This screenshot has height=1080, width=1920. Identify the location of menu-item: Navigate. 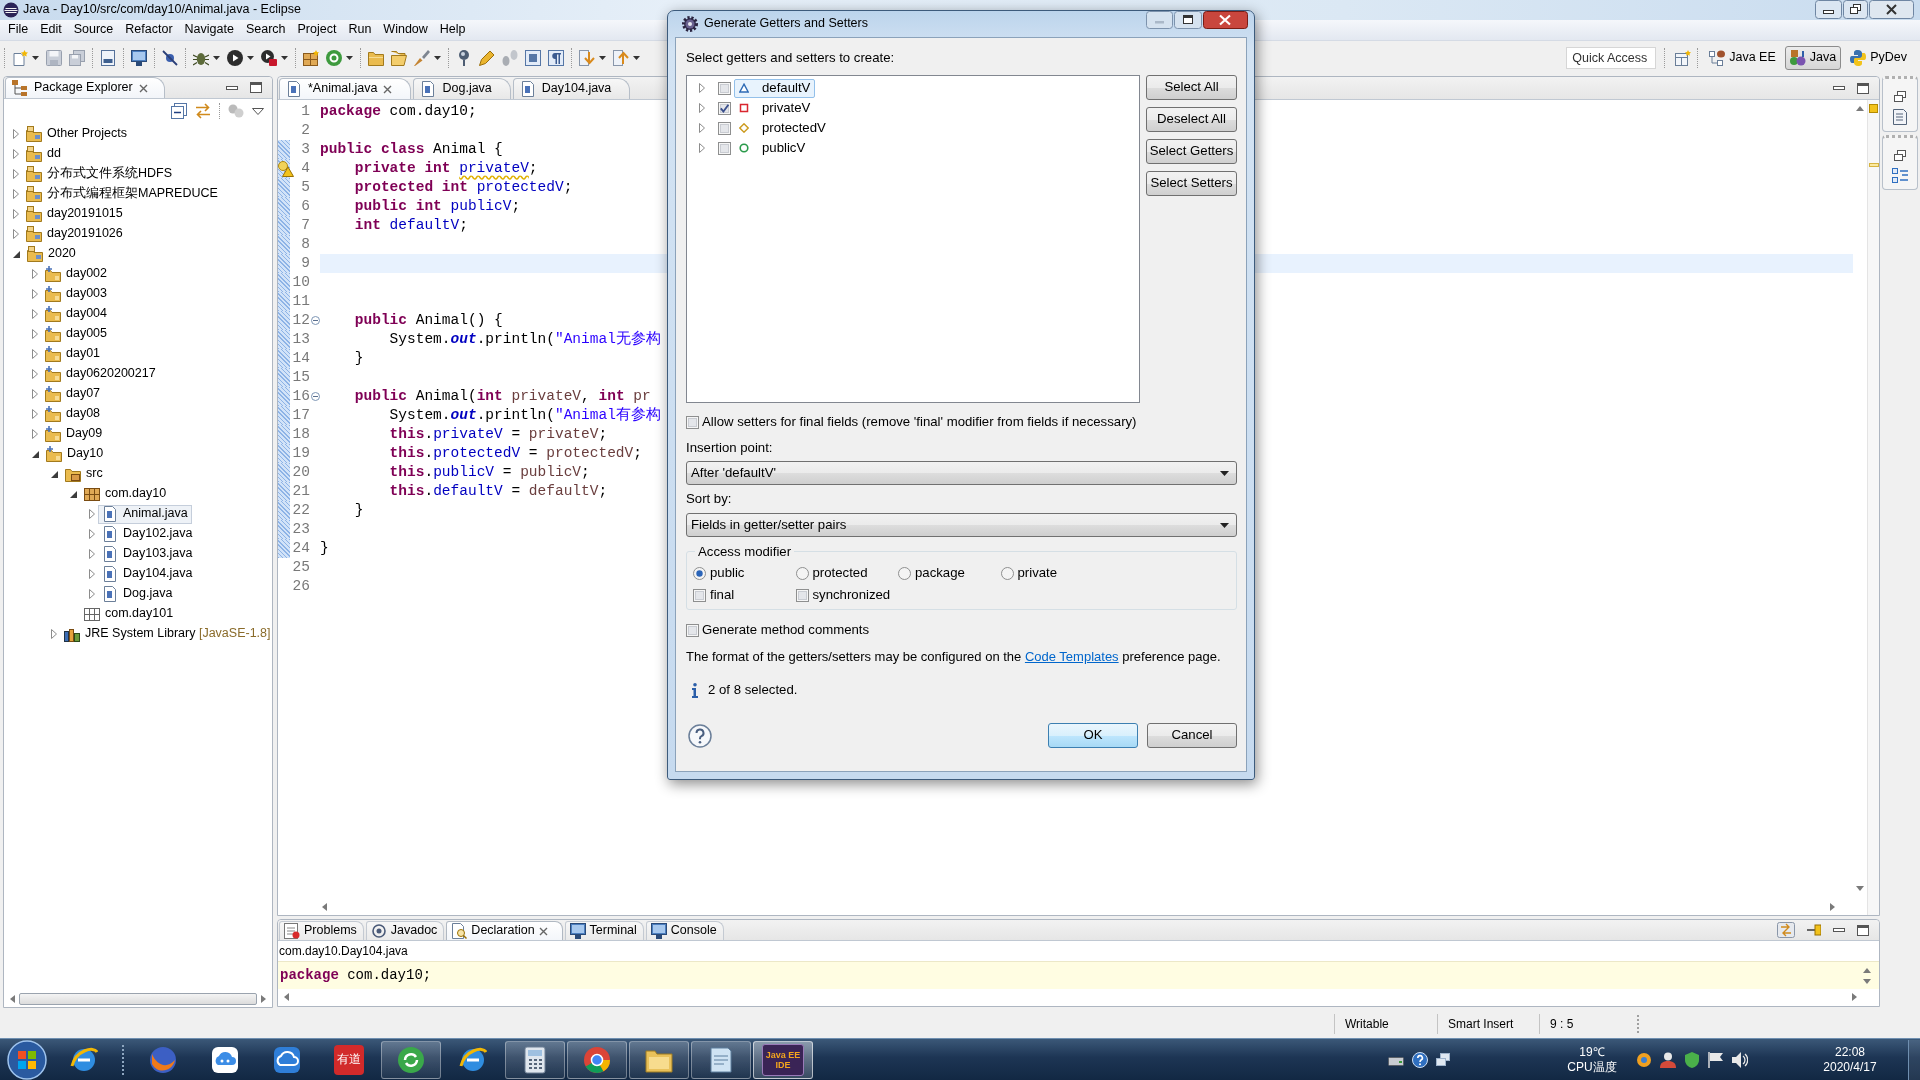
(209, 30).